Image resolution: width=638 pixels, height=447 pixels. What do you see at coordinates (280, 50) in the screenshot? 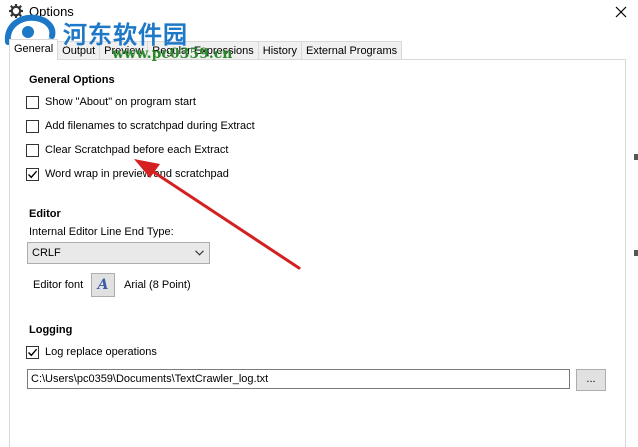
I see `tab-history: History` at bounding box center [280, 50].